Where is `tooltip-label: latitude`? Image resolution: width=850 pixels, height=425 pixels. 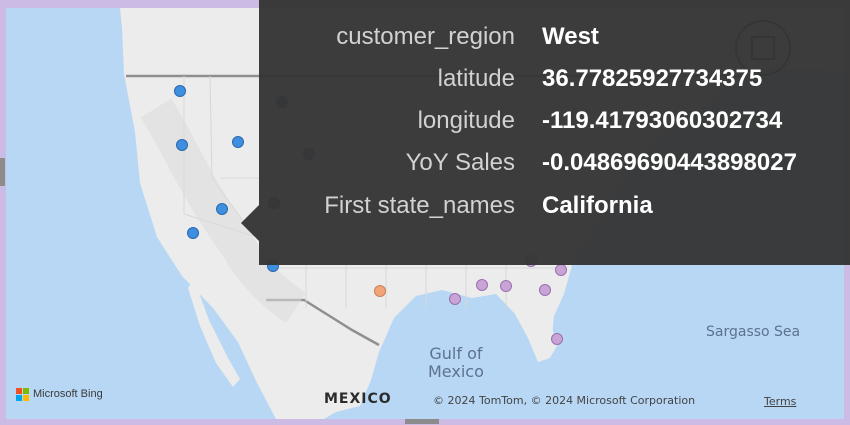
tooltip-label: latitude is located at coordinates (476, 78).